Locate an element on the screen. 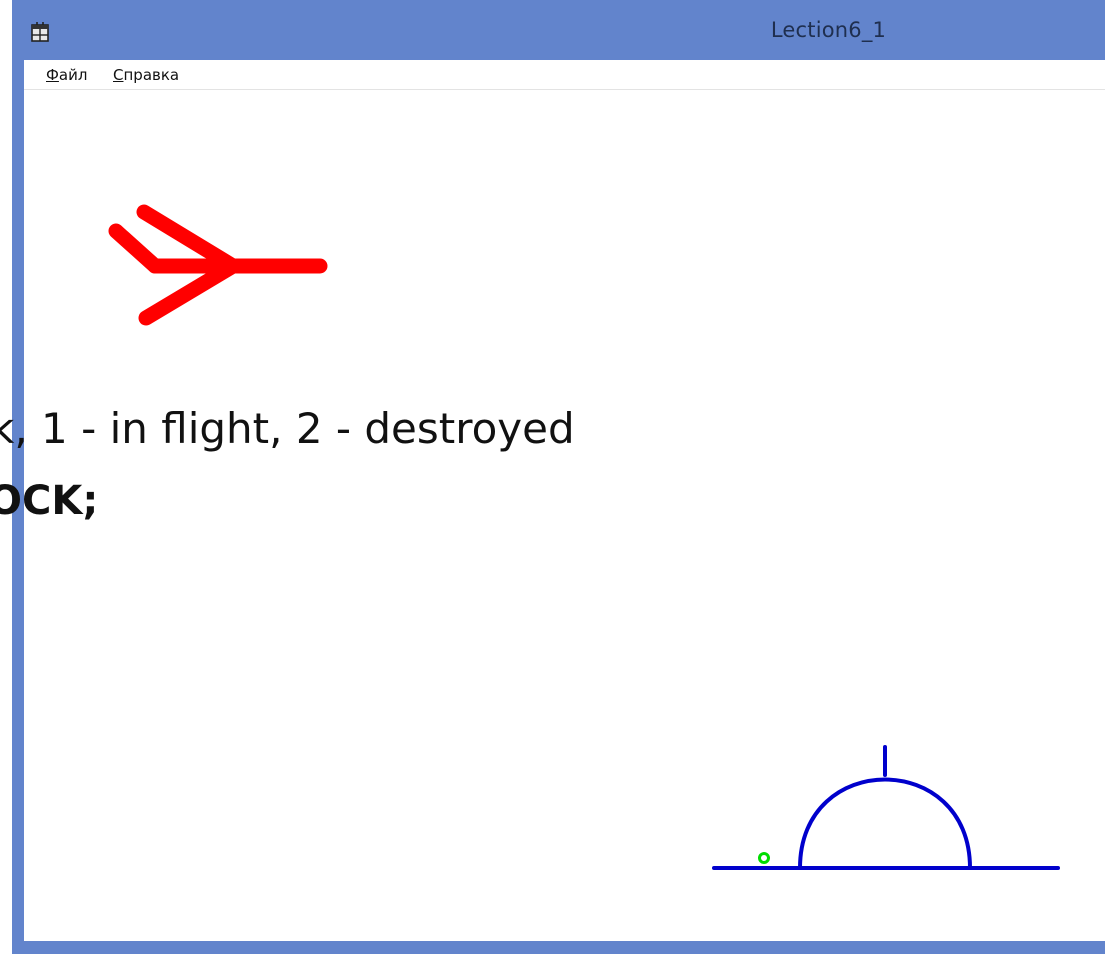 This screenshot has height=954, width=1105. menu-file-label: айл is located at coordinates (73, 75).